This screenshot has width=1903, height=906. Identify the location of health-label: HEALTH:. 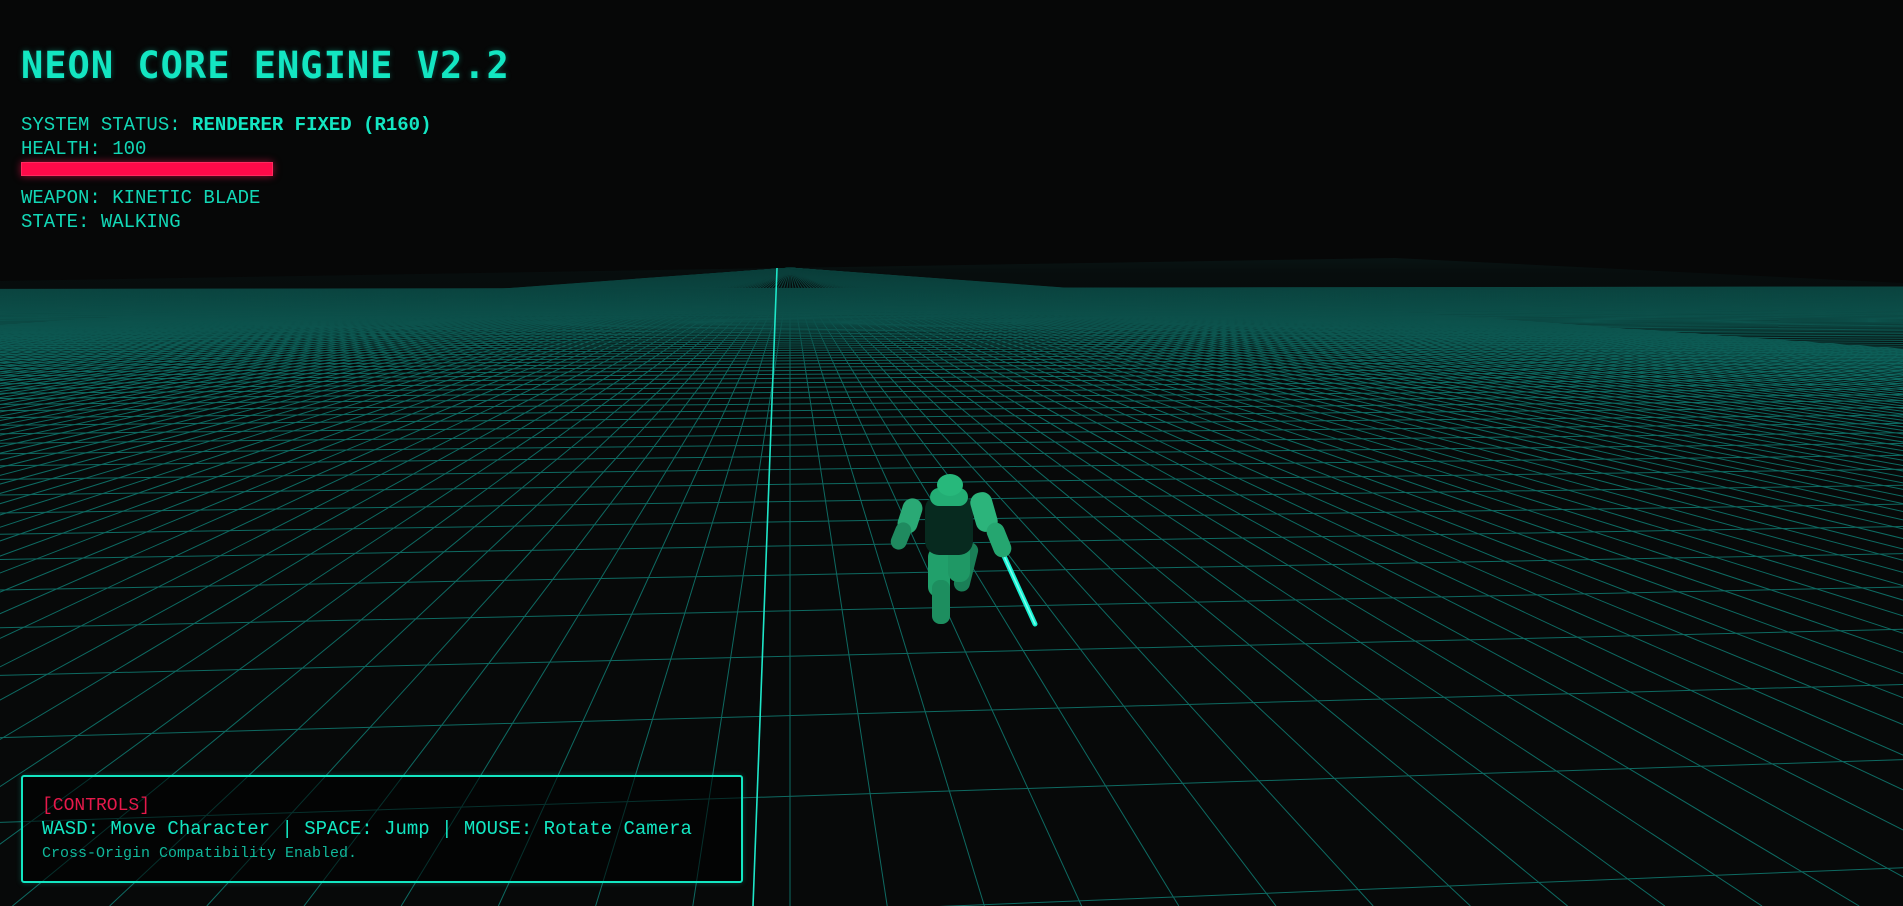
(61, 149).